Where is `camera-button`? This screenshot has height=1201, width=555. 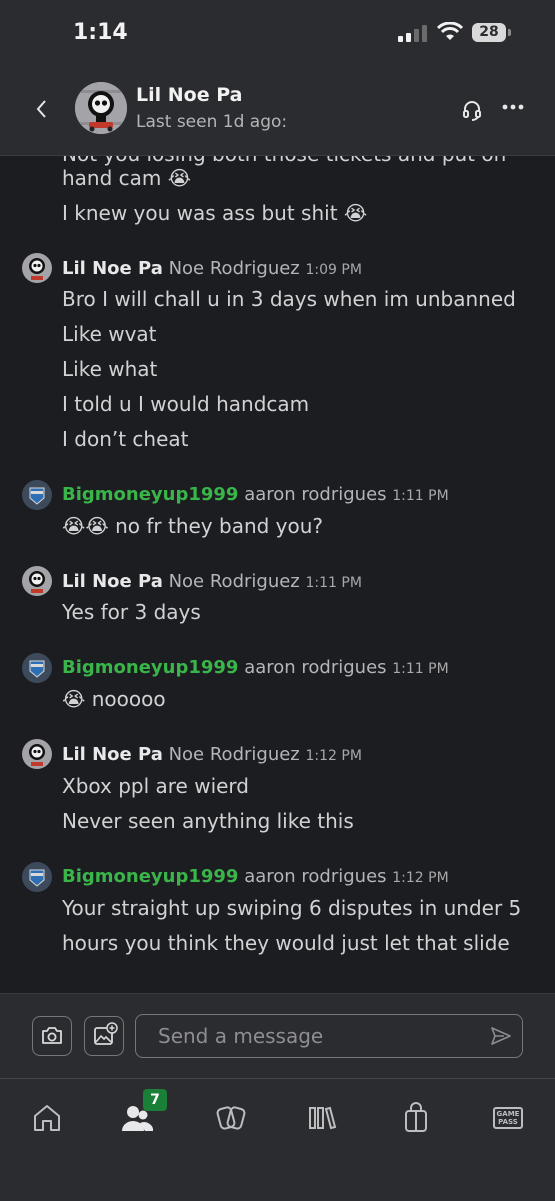 camera-button is located at coordinates (52, 1036).